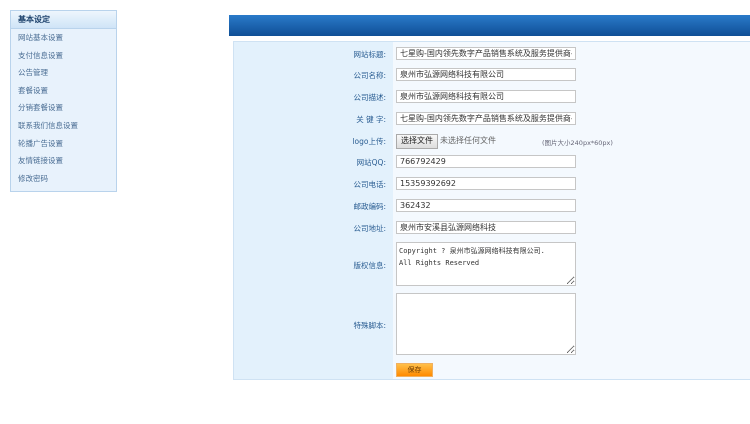 The width and height of the screenshot is (750, 424). What do you see at coordinates (369, 54) in the screenshot?
I see `label-site-title: 网站标题:` at bounding box center [369, 54].